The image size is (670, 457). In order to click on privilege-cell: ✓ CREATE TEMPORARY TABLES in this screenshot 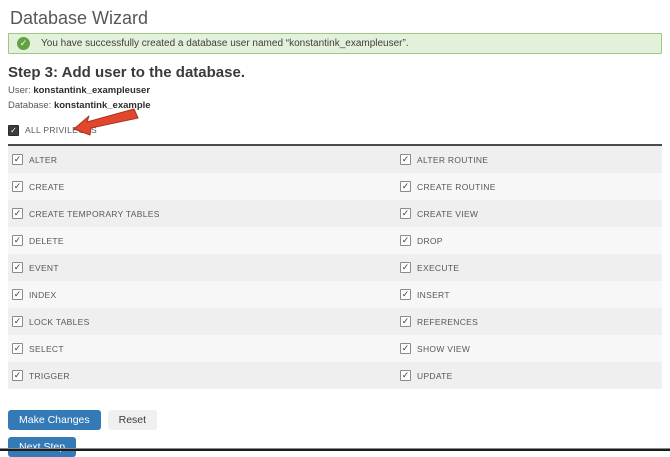, I will do `click(204, 213)`.